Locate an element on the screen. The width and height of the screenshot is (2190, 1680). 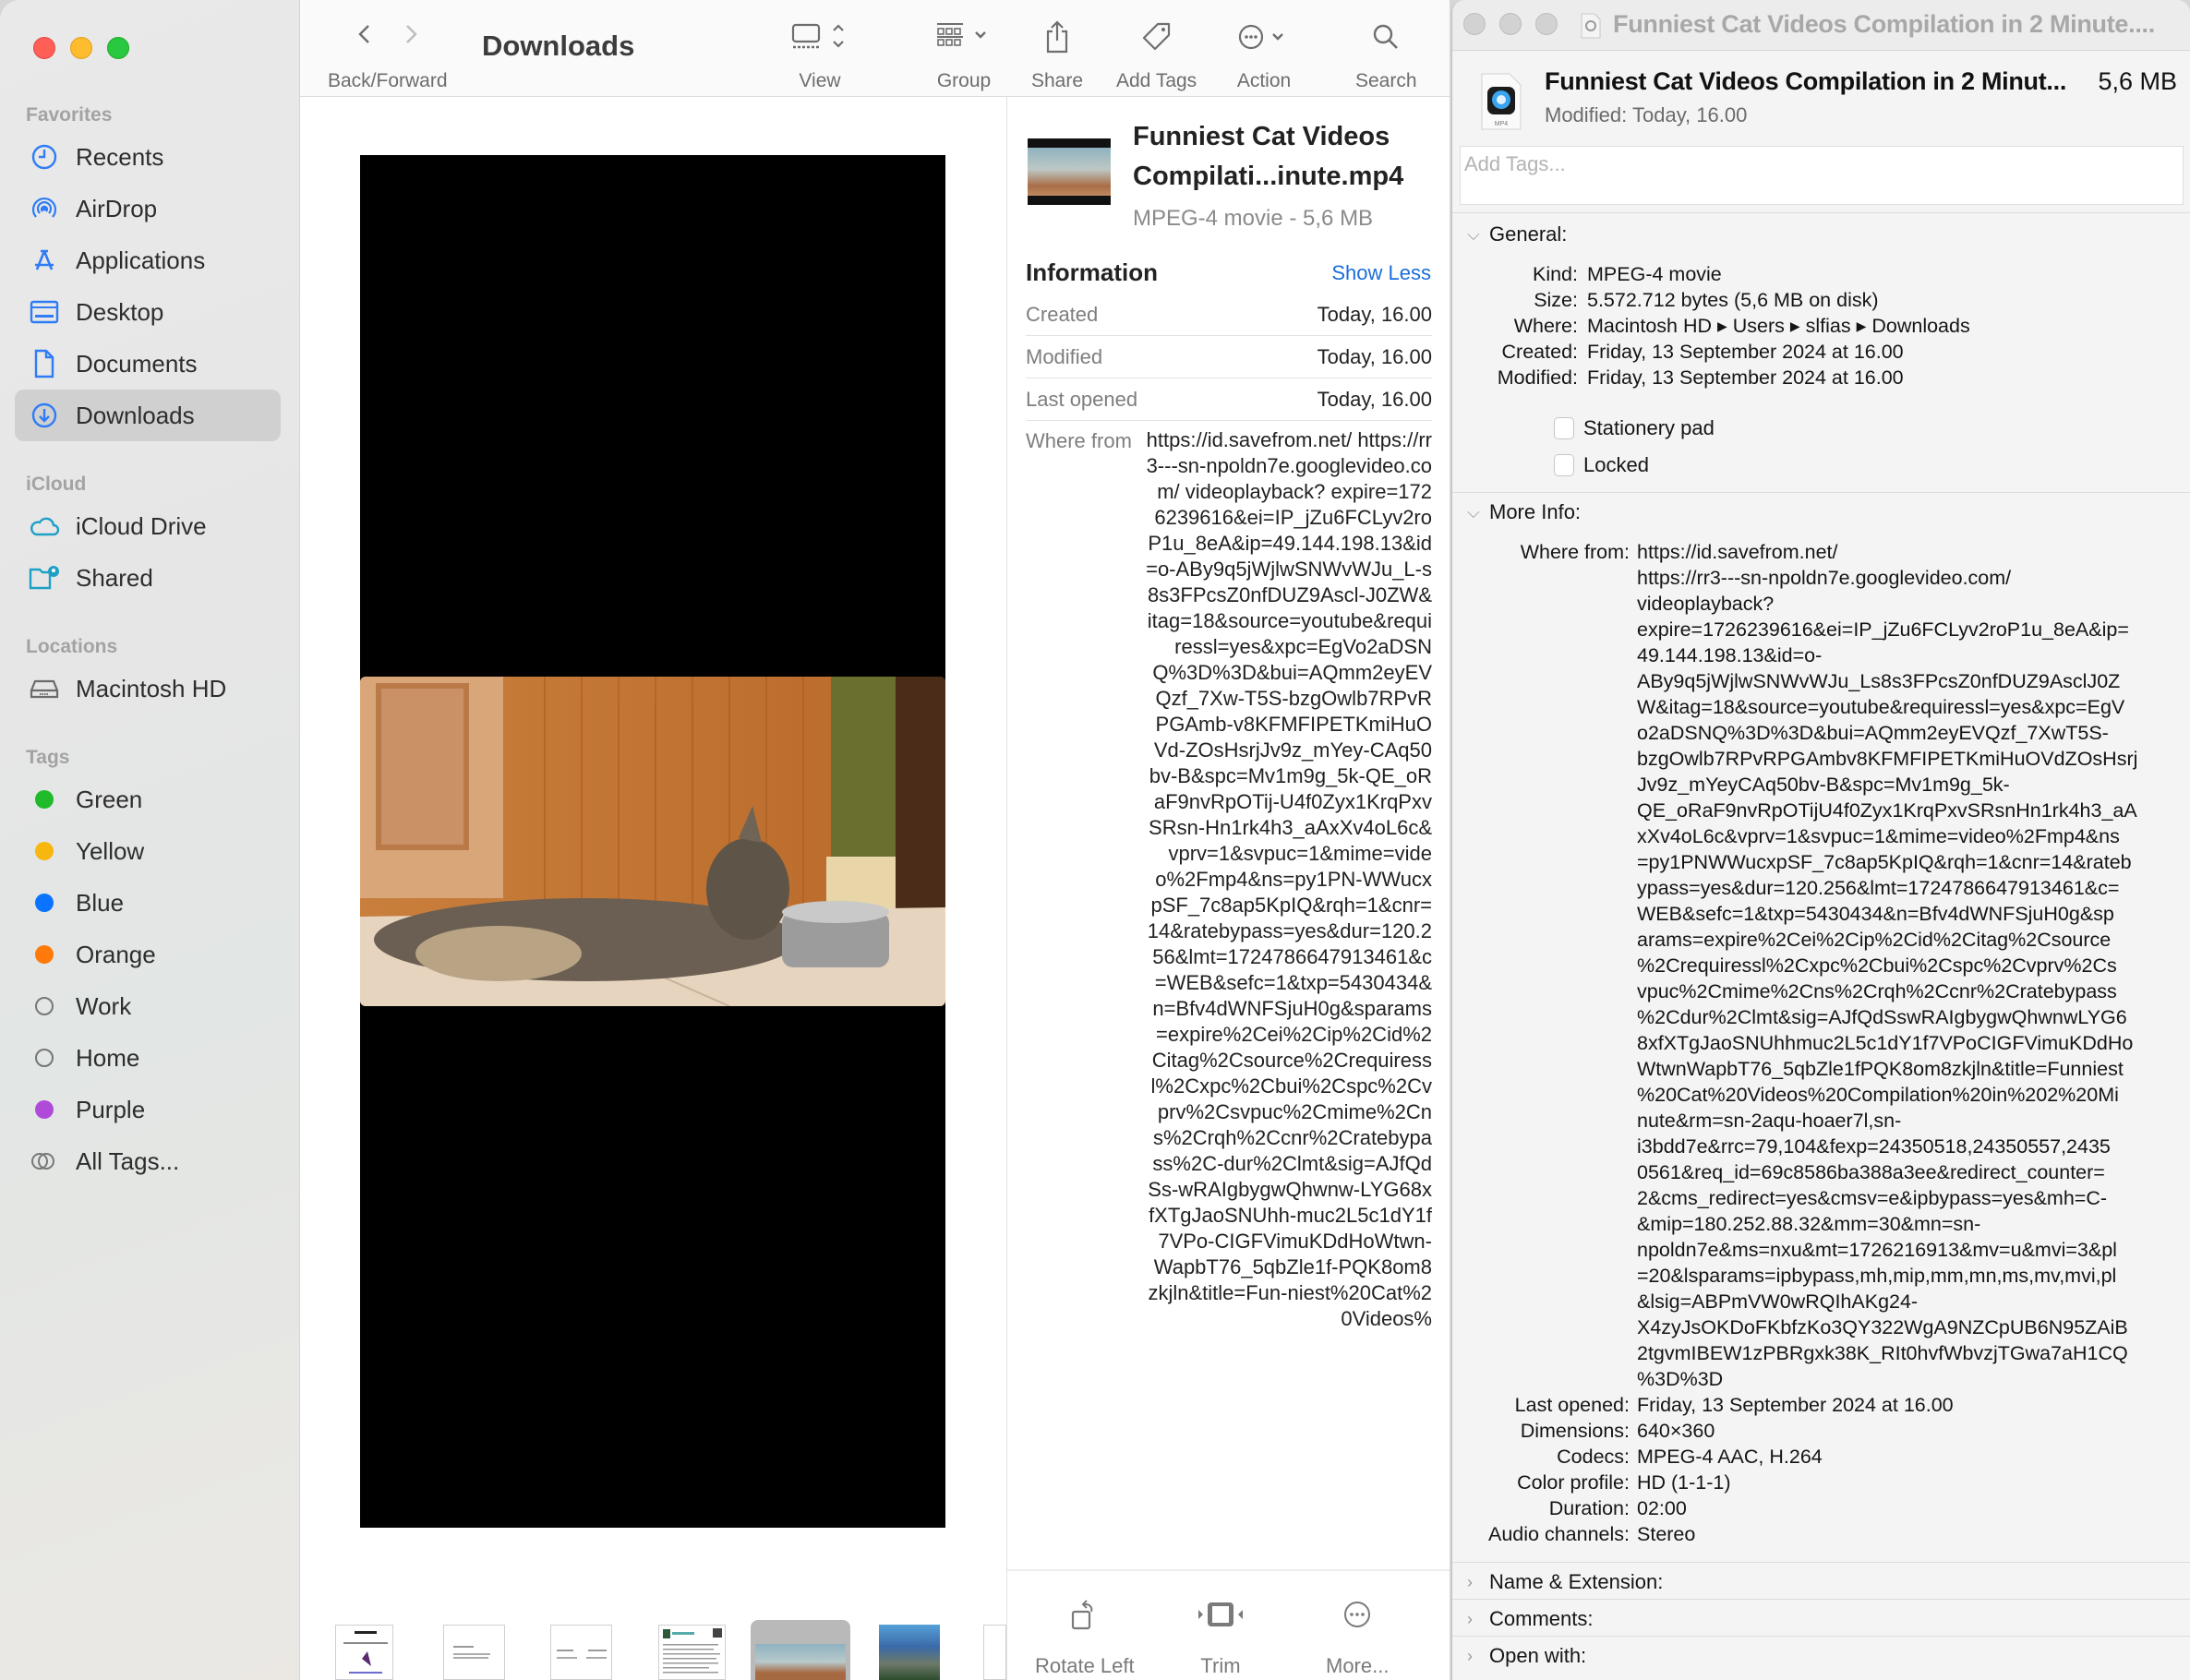
row-value: 640×360 is located at coordinates (1676, 1431).